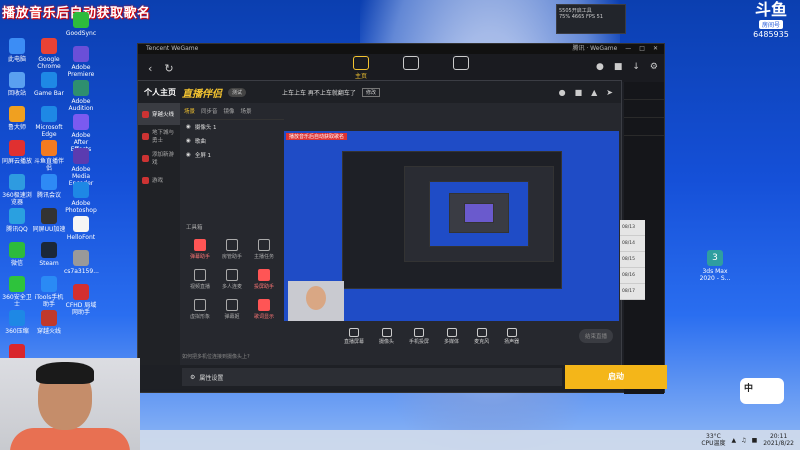 The width and height of the screenshot is (800, 450). What do you see at coordinates (319, 93) in the screenshot?
I see `room-title: 上车上车 再不上车就翻车了` at bounding box center [319, 93].